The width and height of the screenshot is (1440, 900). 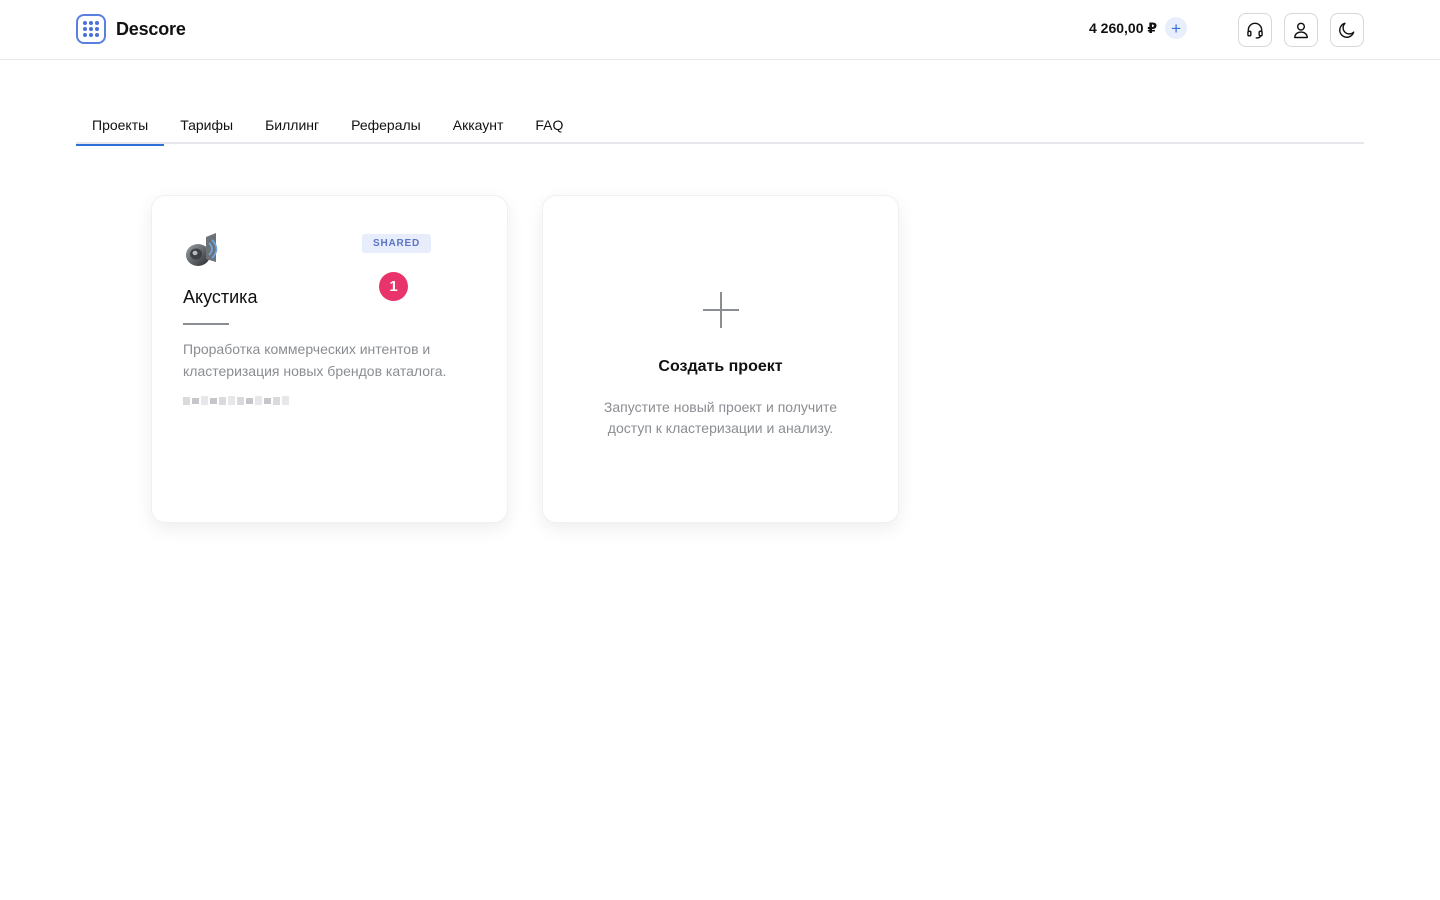 What do you see at coordinates (202, 249) in the screenshot?
I see `speaker-icon` at bounding box center [202, 249].